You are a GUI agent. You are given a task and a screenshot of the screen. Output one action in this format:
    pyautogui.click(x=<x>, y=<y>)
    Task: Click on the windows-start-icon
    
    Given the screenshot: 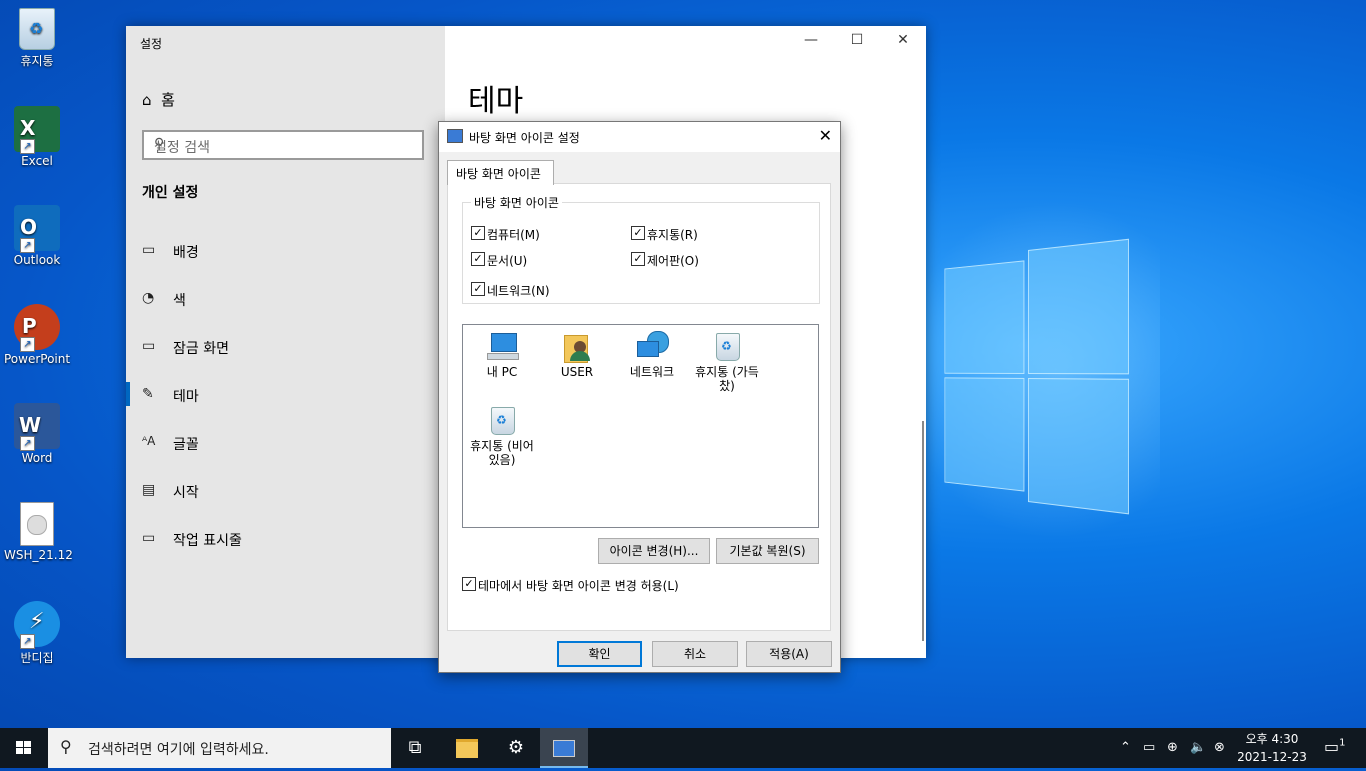 What is the action you would take?
    pyautogui.click(x=24, y=748)
    